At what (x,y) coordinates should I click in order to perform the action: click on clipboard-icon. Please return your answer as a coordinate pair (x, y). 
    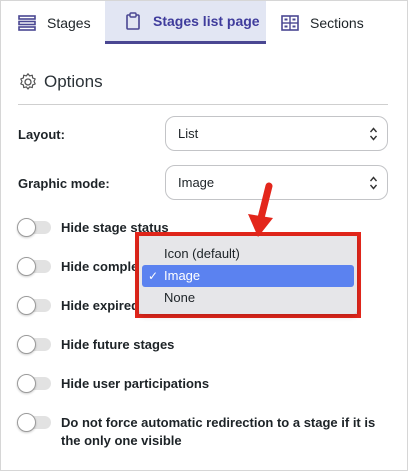
    Looking at the image, I should click on (133, 21).